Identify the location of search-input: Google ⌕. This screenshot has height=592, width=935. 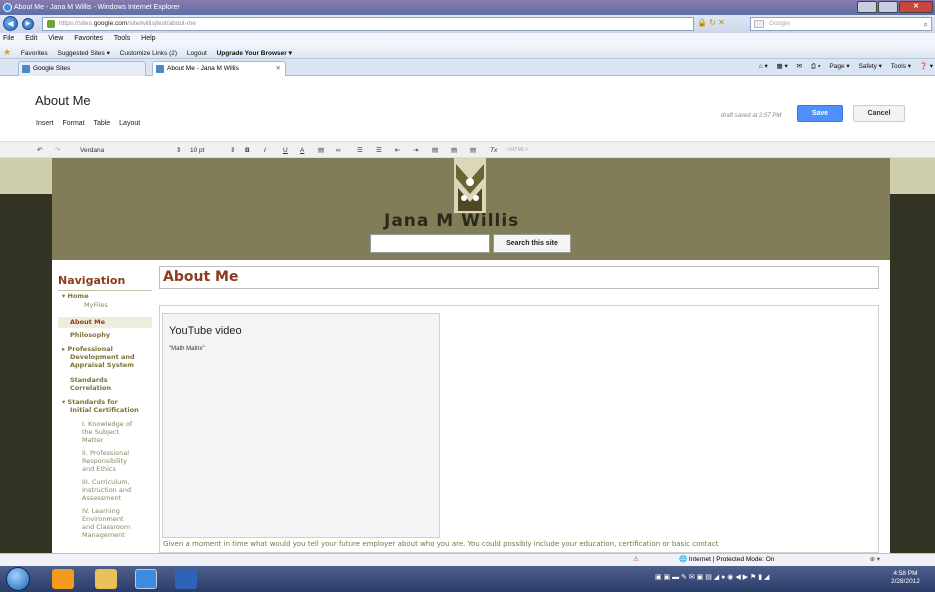
(841, 24).